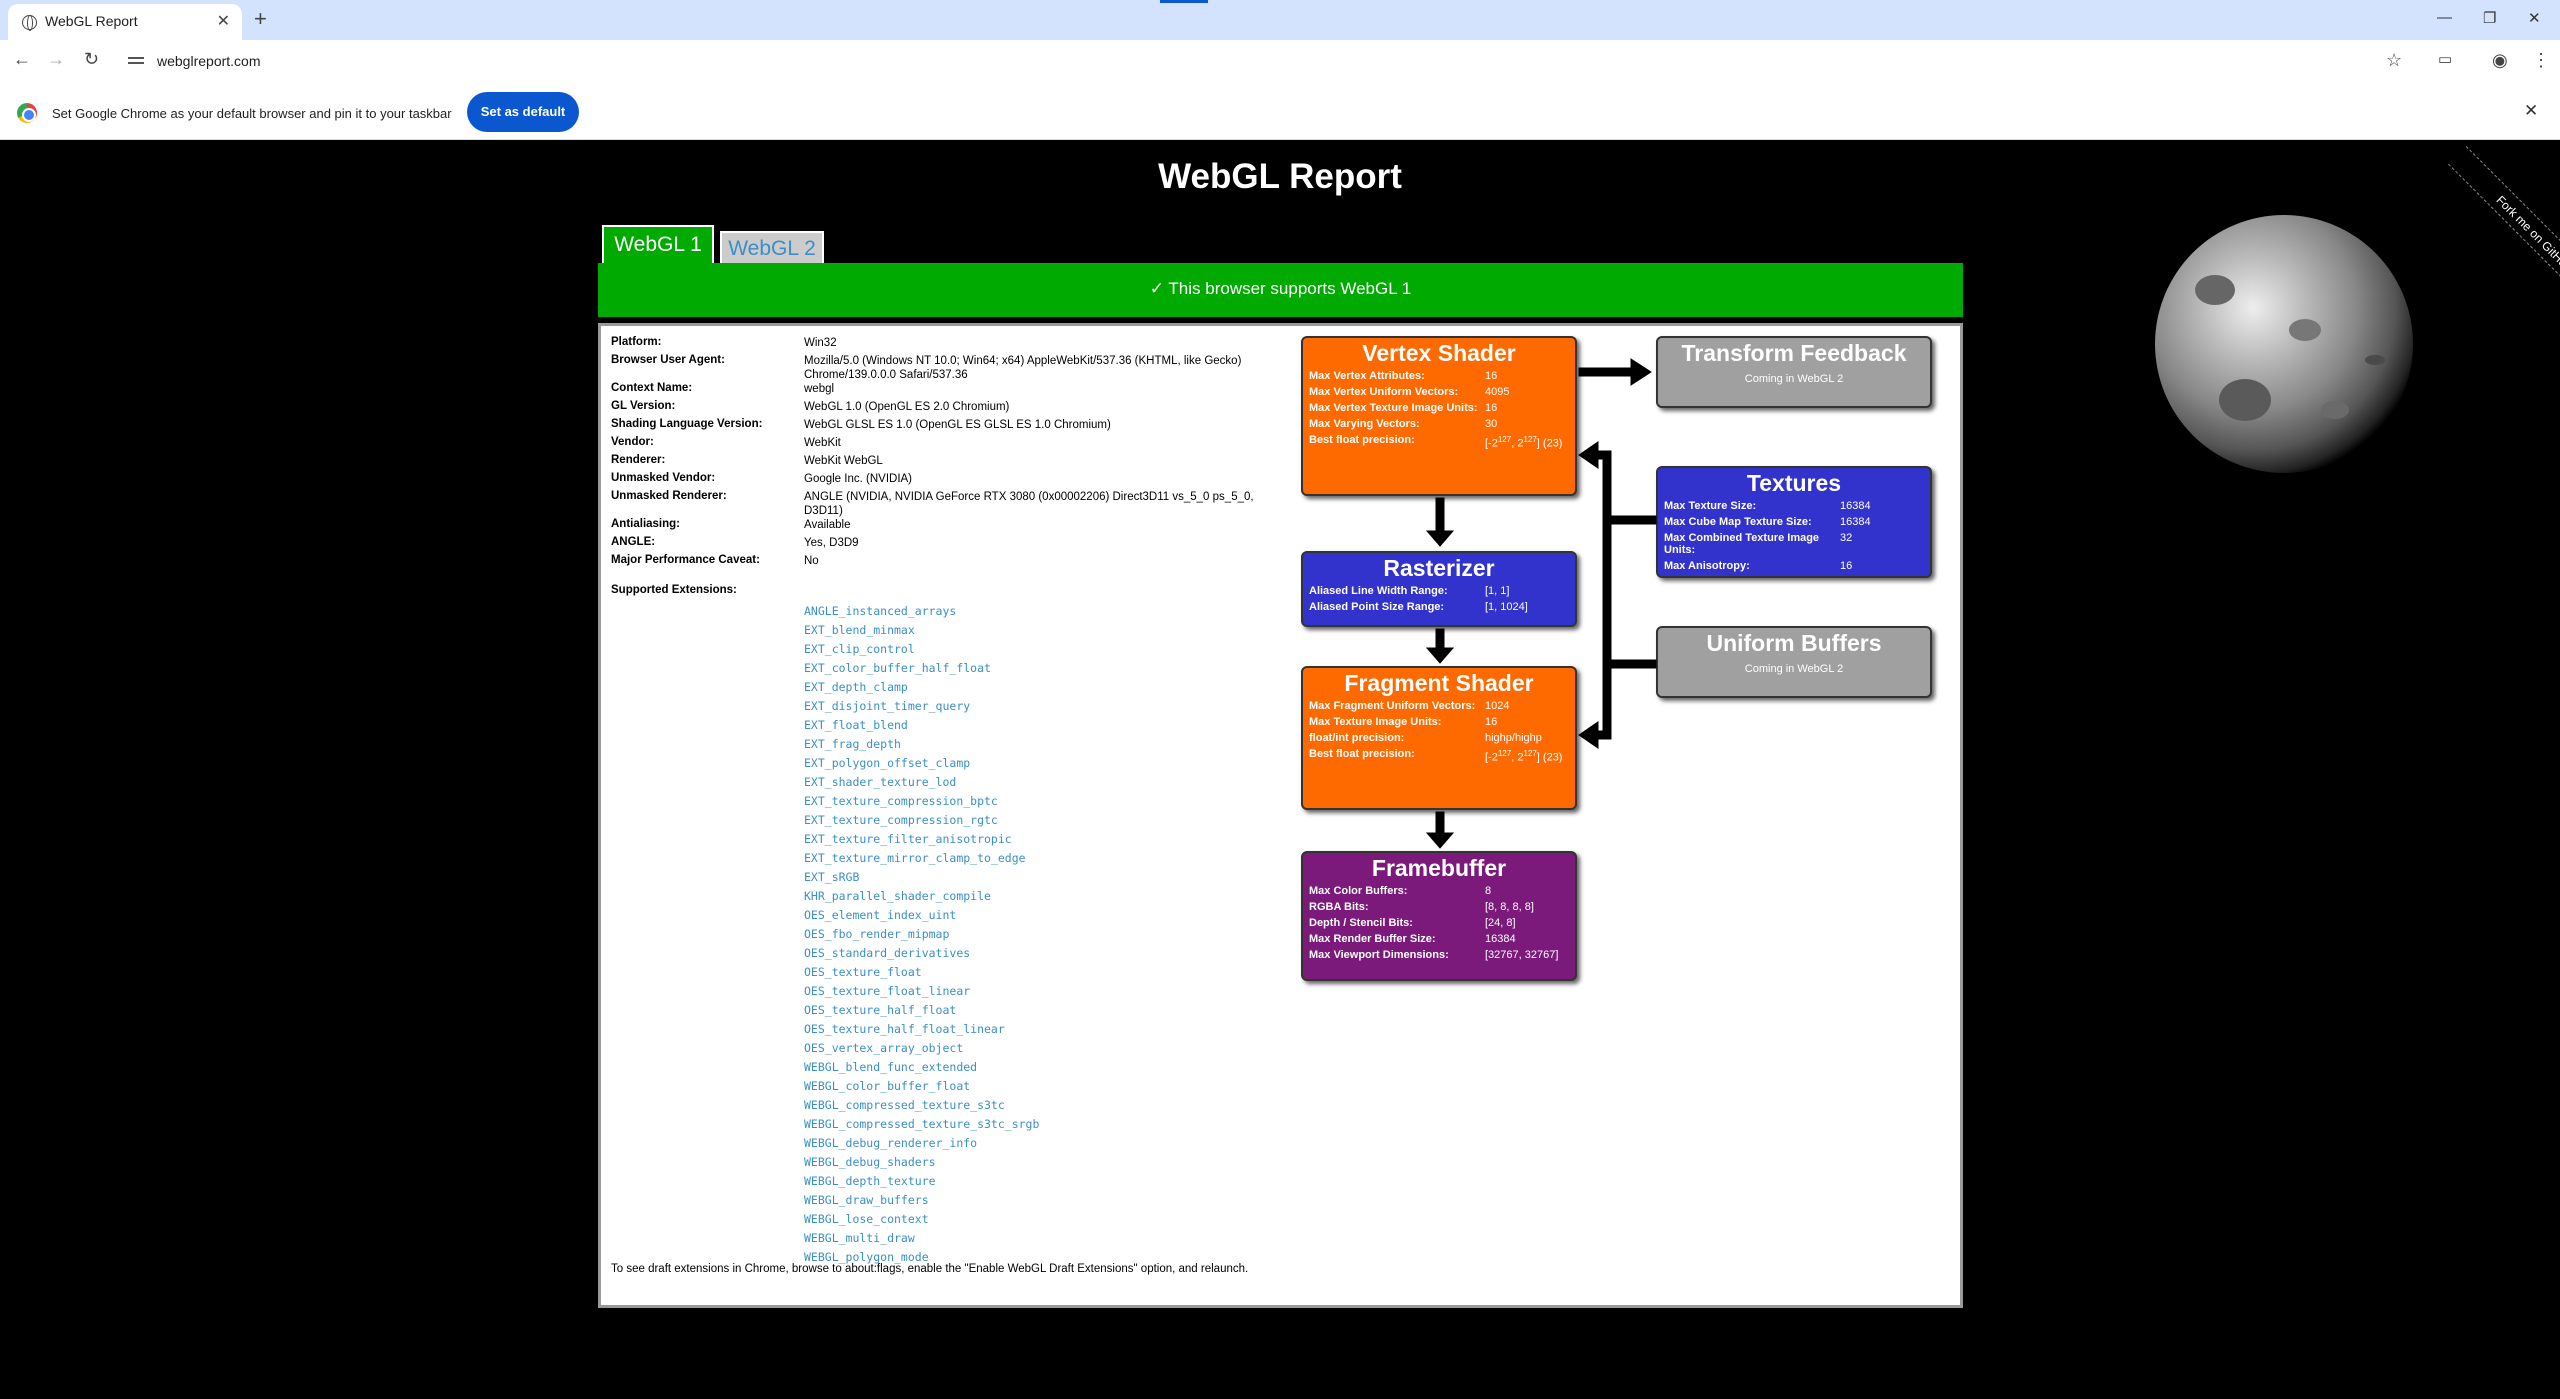 The image size is (2560, 1399). I want to click on bookmark-star-icon: ☆, so click(2394, 60).